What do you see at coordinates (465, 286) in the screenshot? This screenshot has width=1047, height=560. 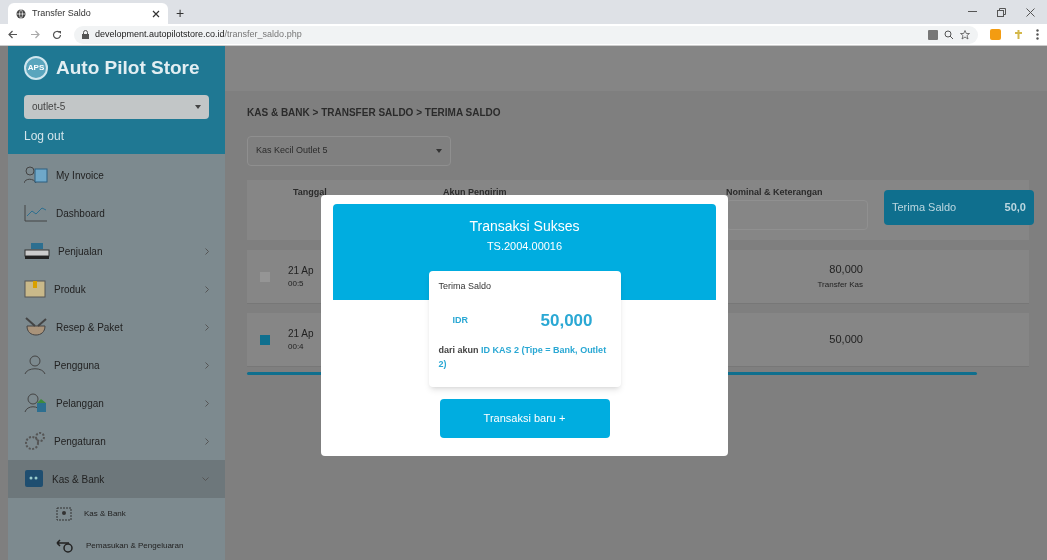 I see `card-title: Terima Saldo` at bounding box center [465, 286].